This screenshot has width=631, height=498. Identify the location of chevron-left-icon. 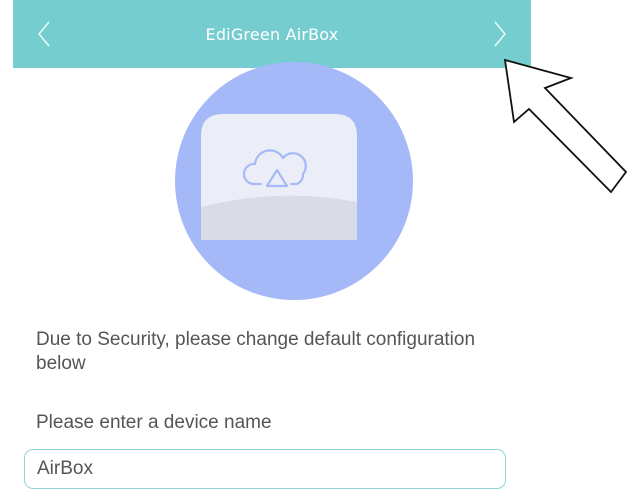
(43, 34).